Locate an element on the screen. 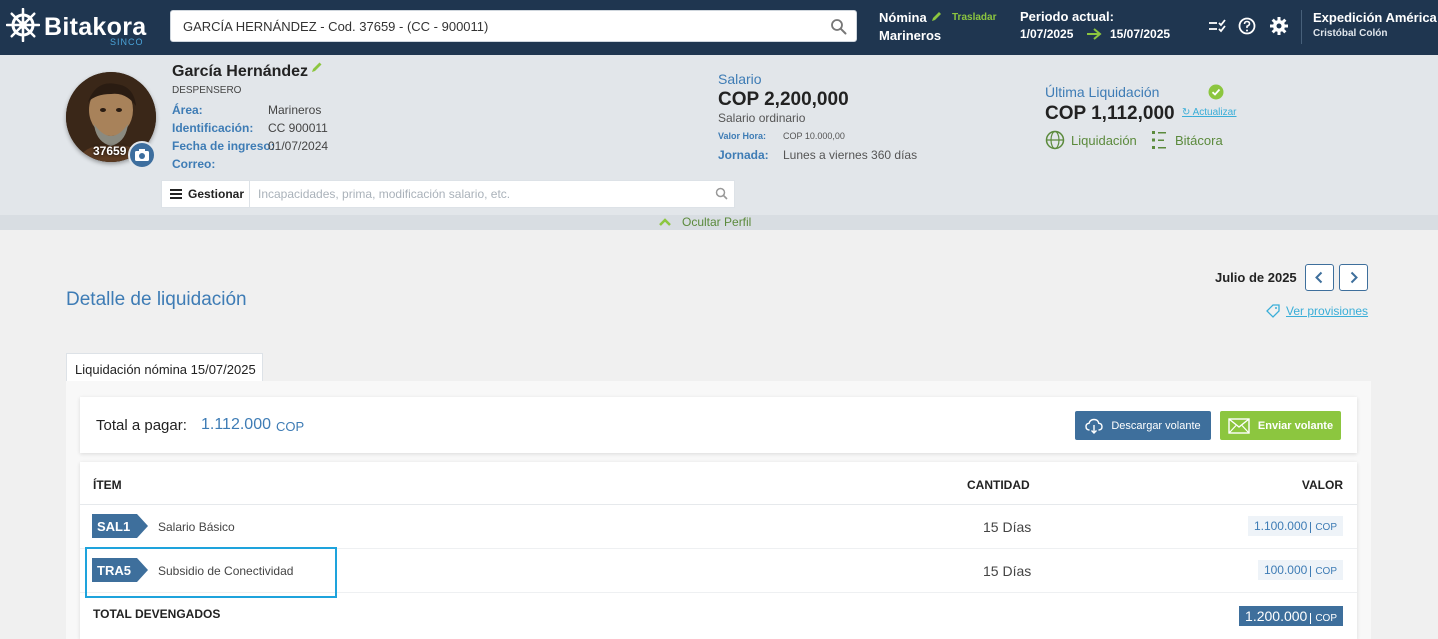 This screenshot has width=1438, height=639. actualizar-label: Actualizar is located at coordinates (1214, 112).